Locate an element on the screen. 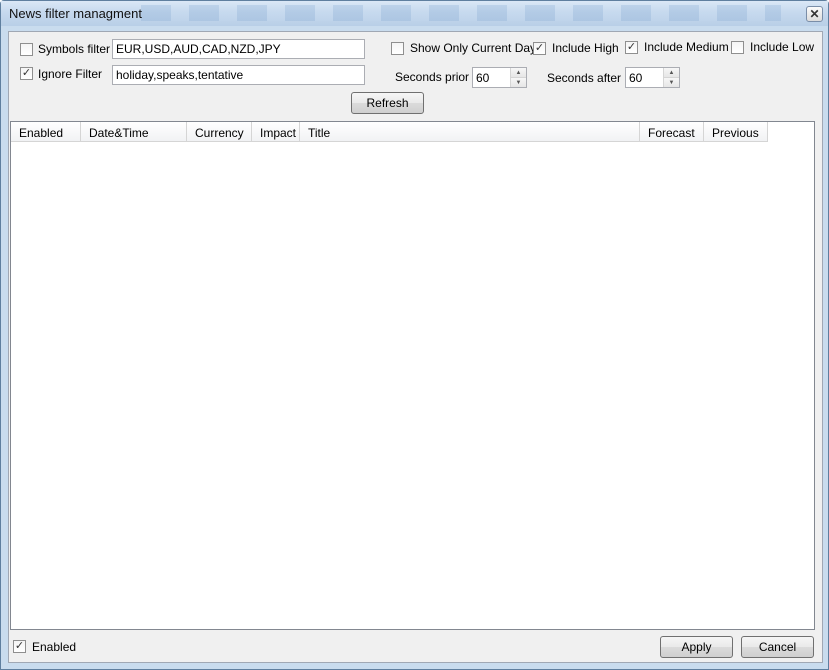 The height and width of the screenshot is (670, 829). include-low-checkbox is located at coordinates (737, 47).